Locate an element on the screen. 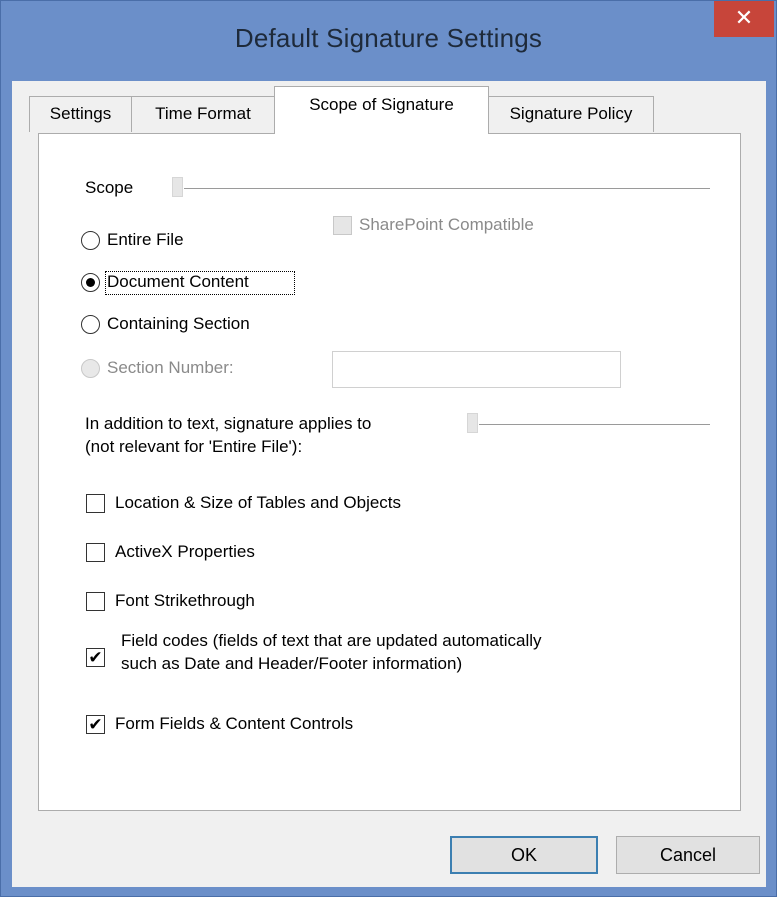 This screenshot has height=897, width=777. applies-group-divider-handle is located at coordinates (472, 423).